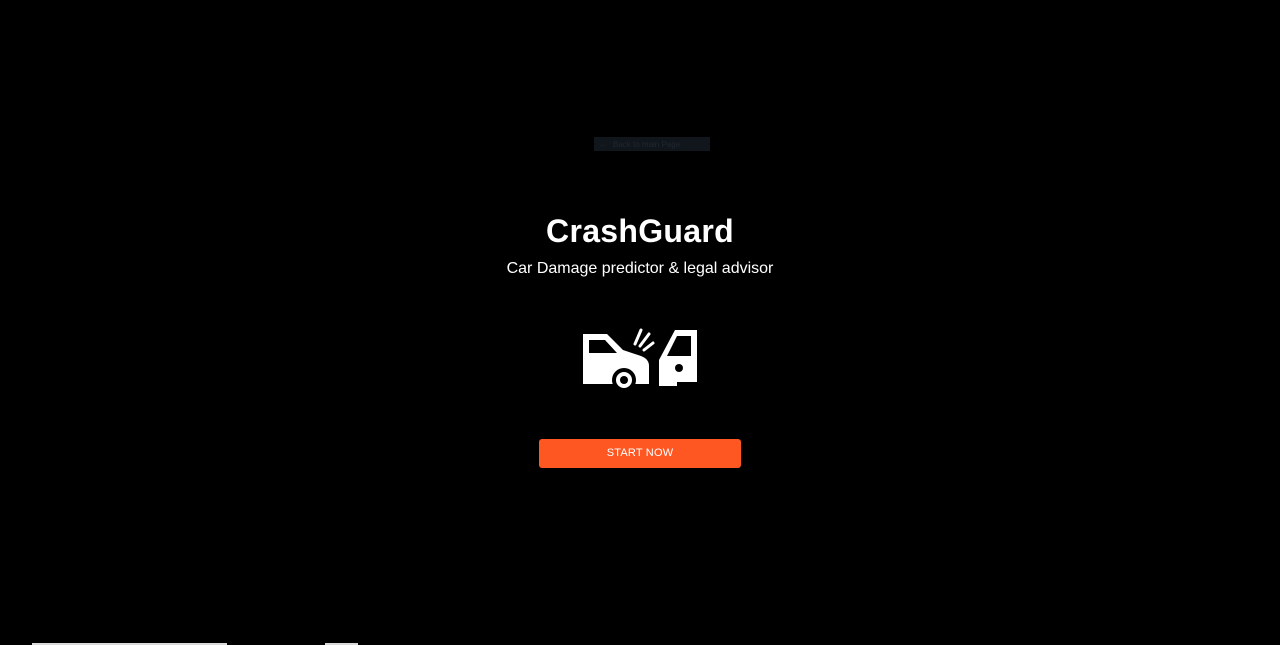  Describe the element at coordinates (640, 453) in the screenshot. I see `start-now-button: START NOW` at that location.